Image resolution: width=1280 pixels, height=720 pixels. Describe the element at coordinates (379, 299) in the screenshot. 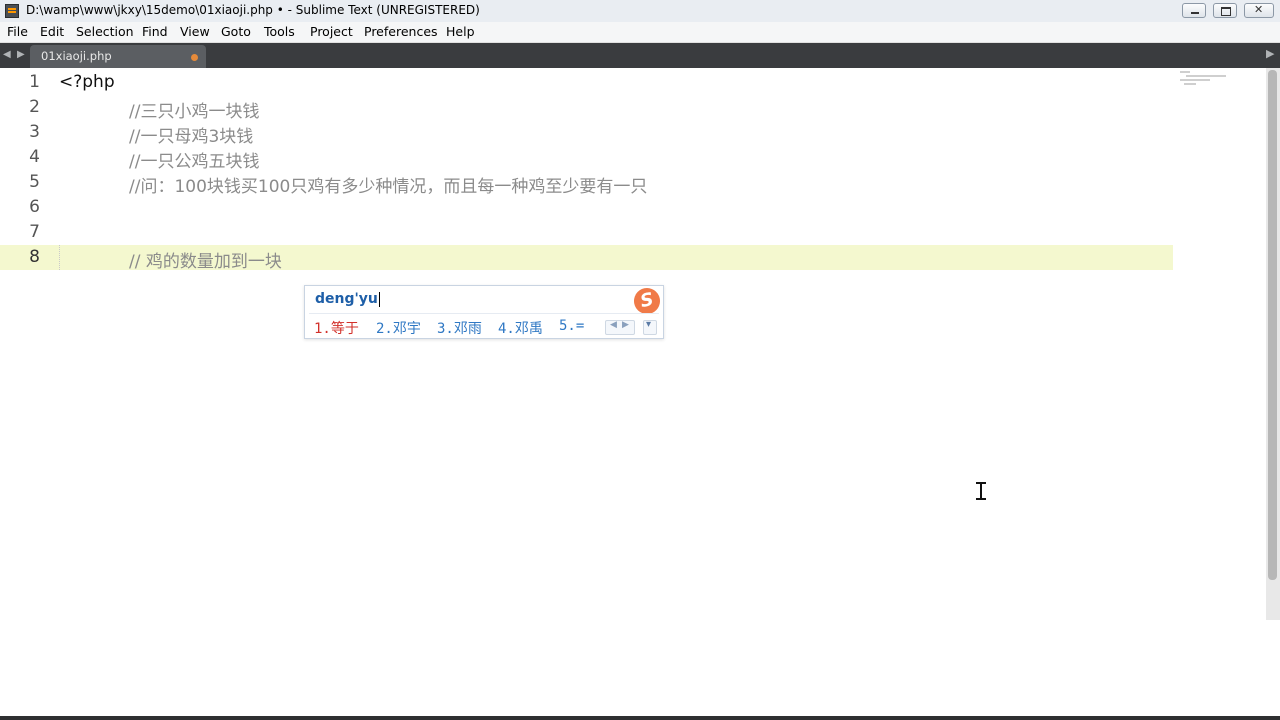

I see `ime-text-cursor` at that location.